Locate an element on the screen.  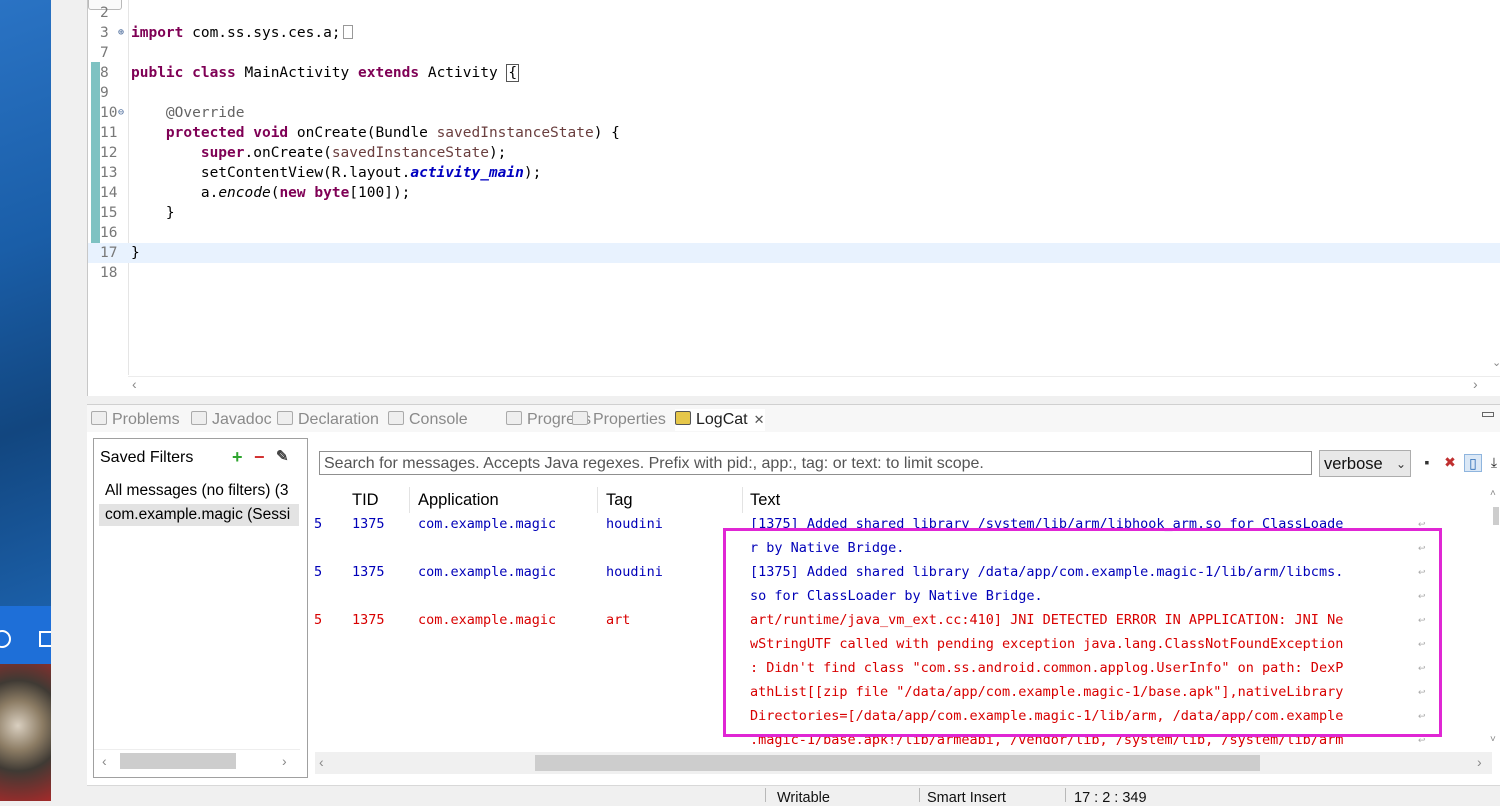
filter-item-all-messages: All messages (no filters) (3 is located at coordinates (199, 491).